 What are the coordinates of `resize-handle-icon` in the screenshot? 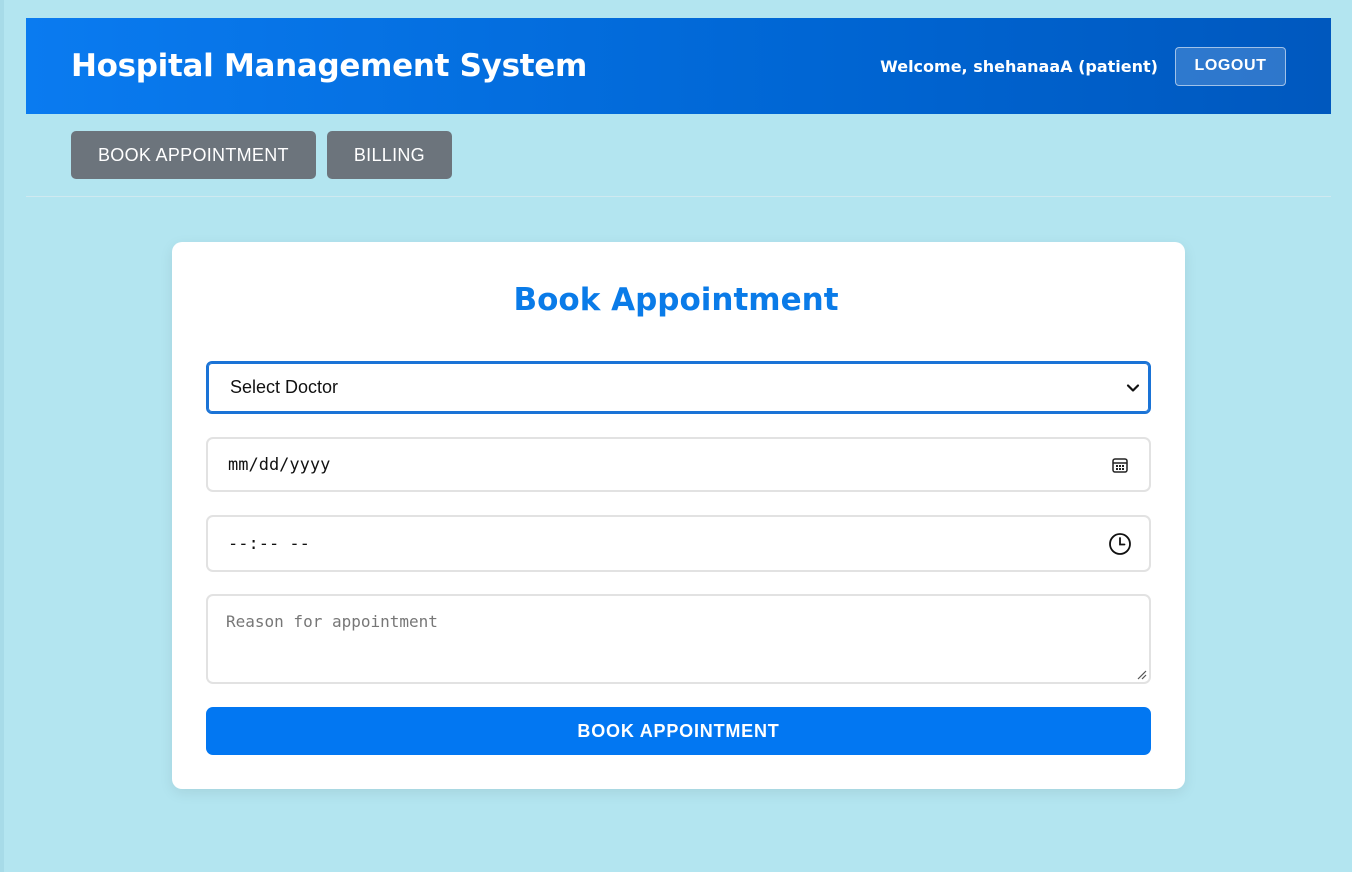 It's located at (1141, 674).